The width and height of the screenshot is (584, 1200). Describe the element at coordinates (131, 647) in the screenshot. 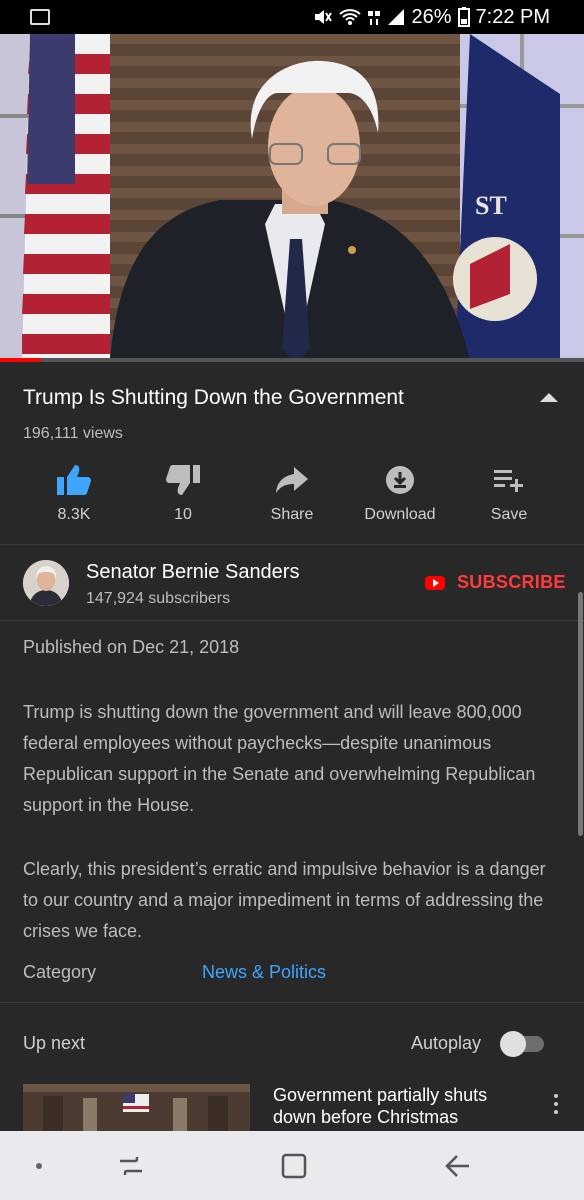

I see `published-date: Published on Dec 21, 2018` at that location.